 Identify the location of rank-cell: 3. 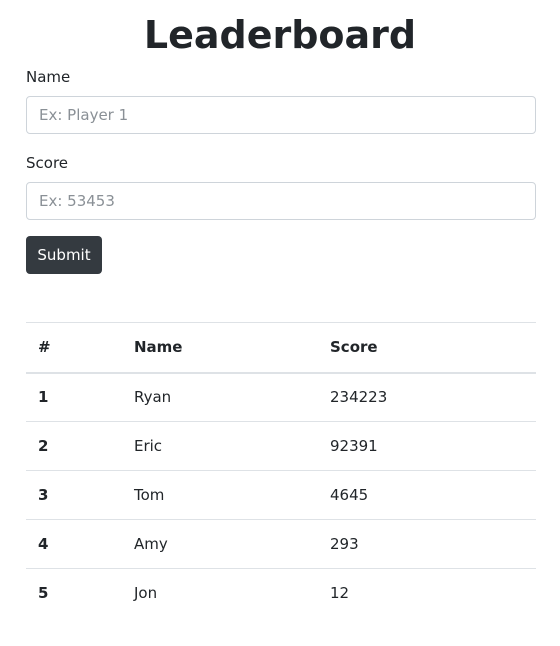
(74, 495).